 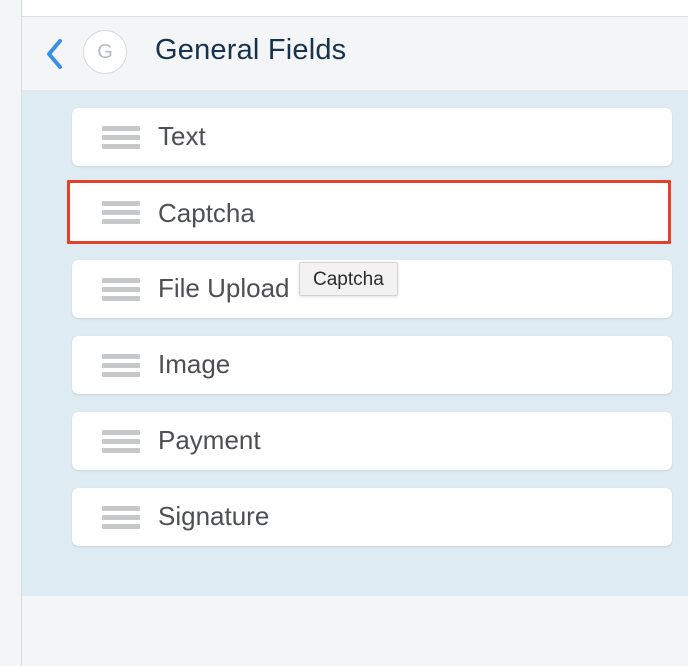 I want to click on field-label: Text, so click(x=182, y=136).